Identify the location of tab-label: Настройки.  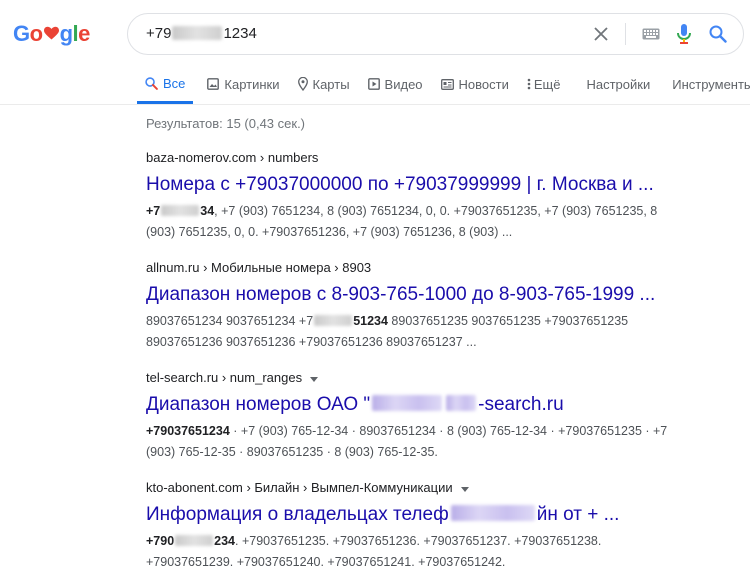
(618, 84).